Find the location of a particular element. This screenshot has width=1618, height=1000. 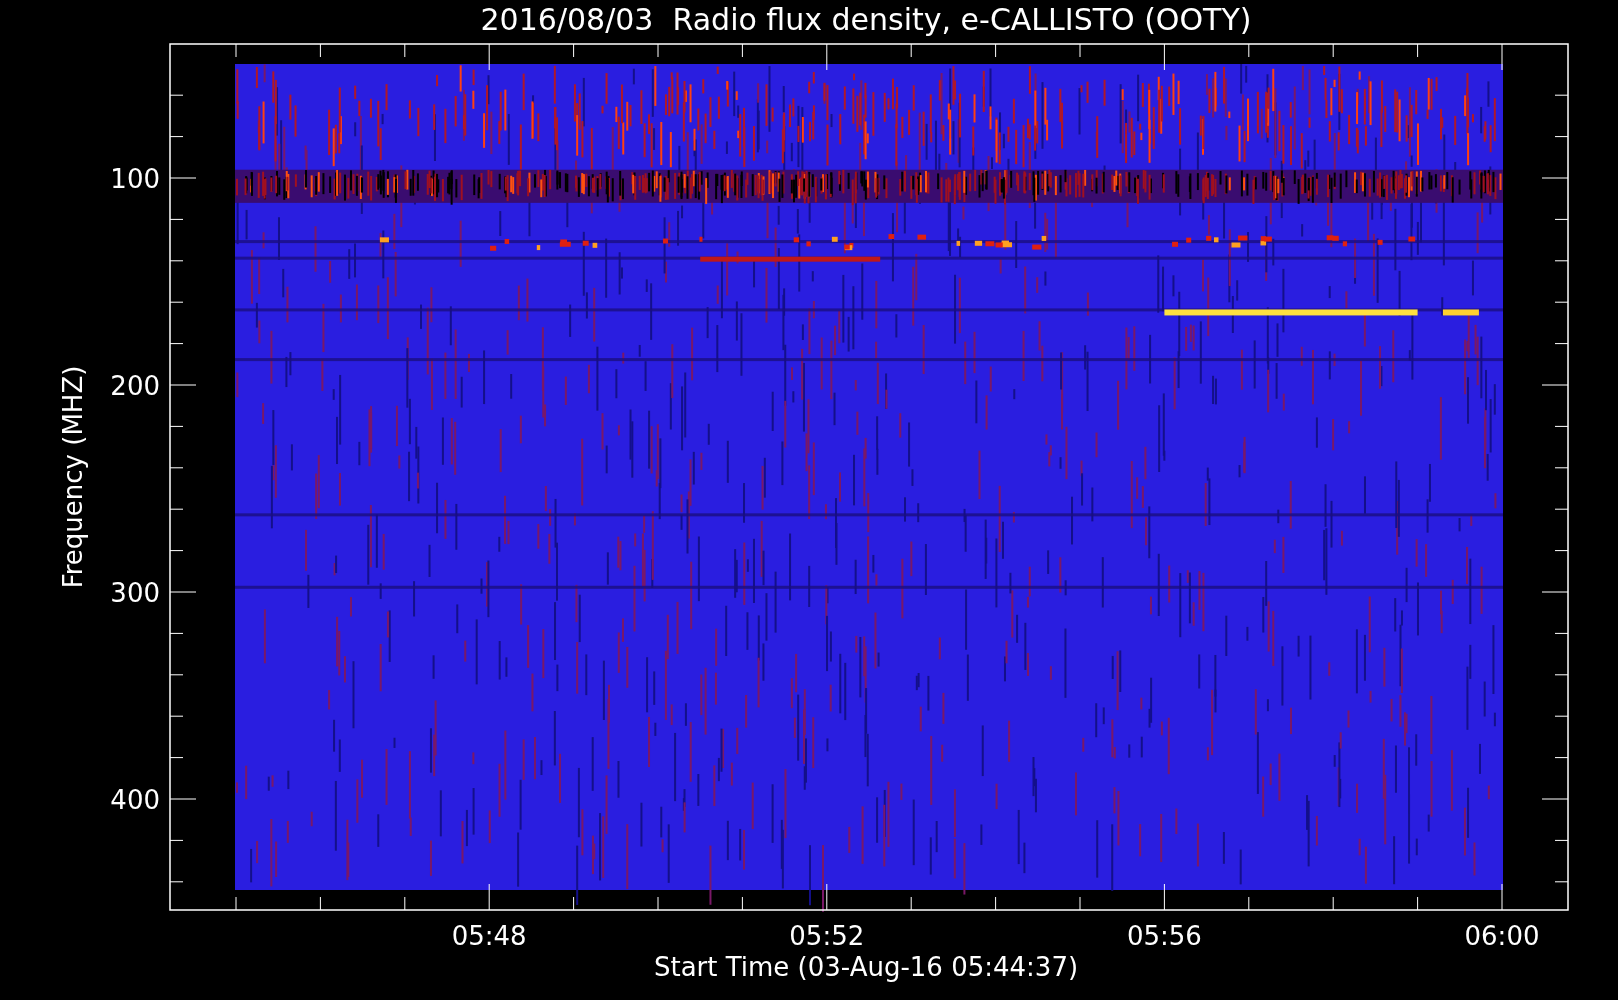

tick-label: 05:48 is located at coordinates (489, 936).